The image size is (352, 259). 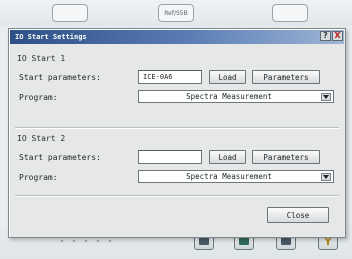 What do you see at coordinates (177, 128) in the screenshot?
I see `group-separator` at bounding box center [177, 128].